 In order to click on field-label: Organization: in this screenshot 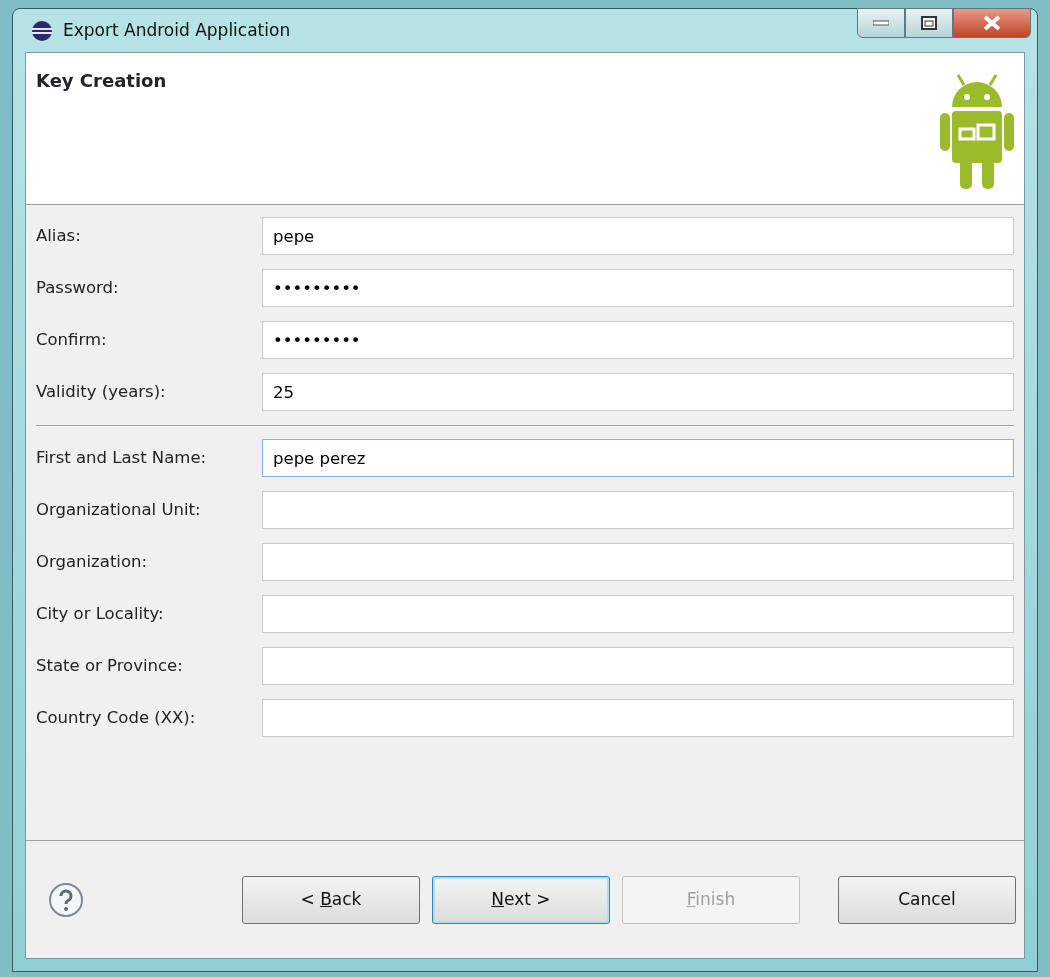, I will do `click(92, 561)`.